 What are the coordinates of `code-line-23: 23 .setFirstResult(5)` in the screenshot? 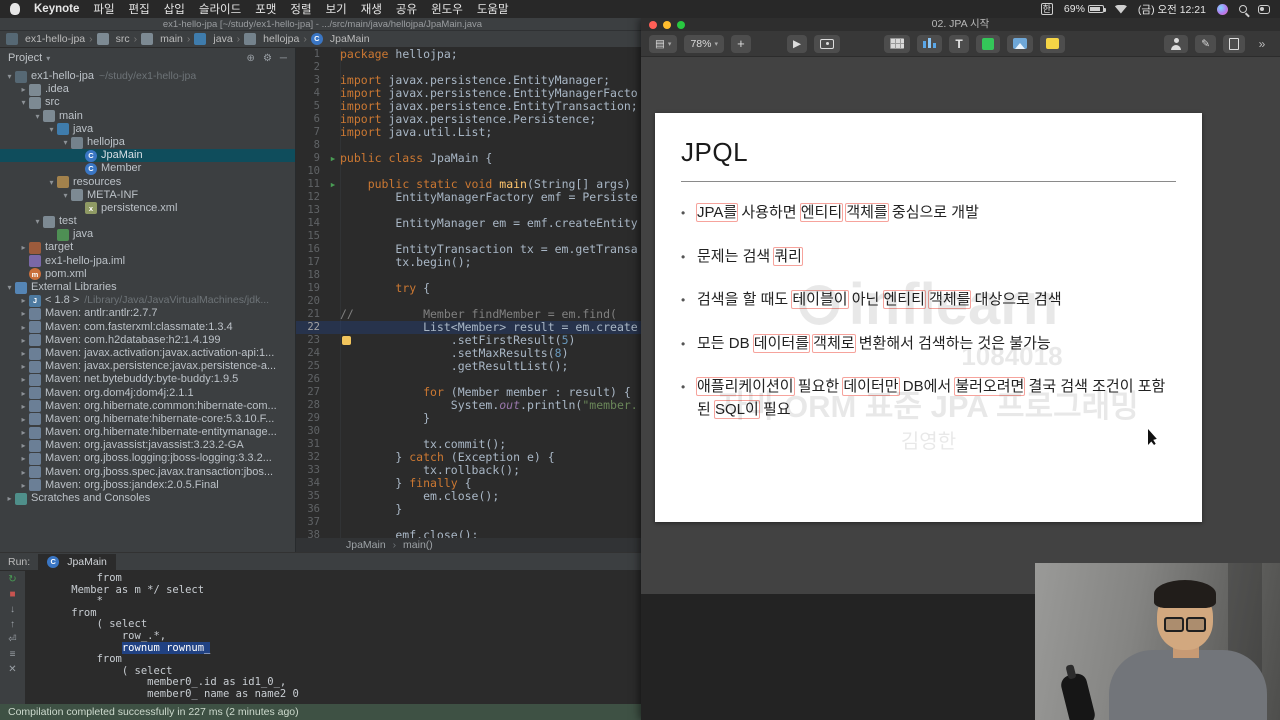 It's located at (470, 340).